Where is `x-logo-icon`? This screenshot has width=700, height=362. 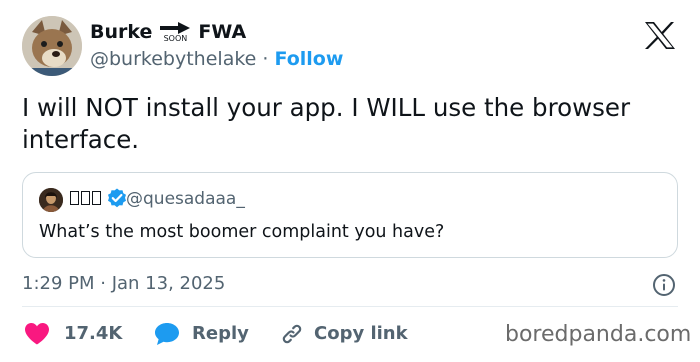 x-logo-icon is located at coordinates (660, 35).